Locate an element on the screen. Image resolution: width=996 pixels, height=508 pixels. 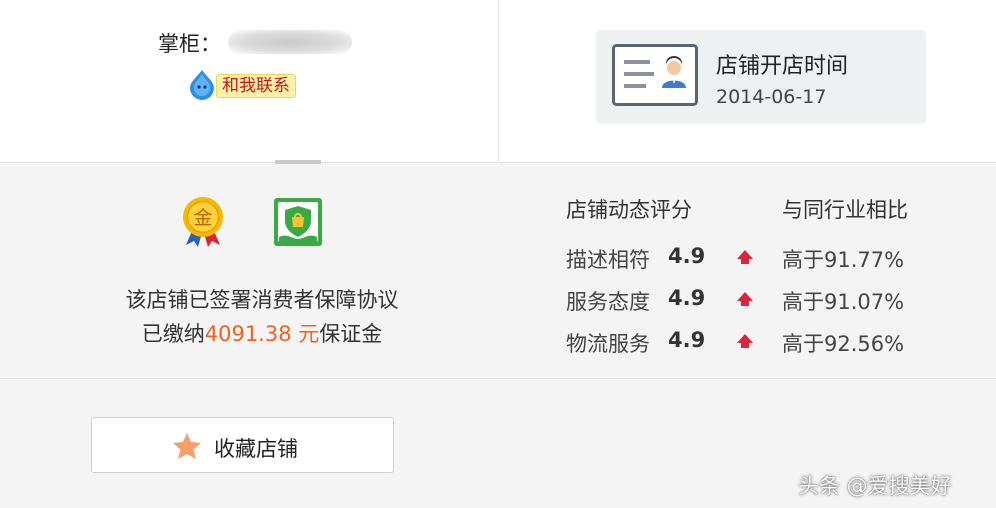
section-divider is located at coordinates (498, 378).